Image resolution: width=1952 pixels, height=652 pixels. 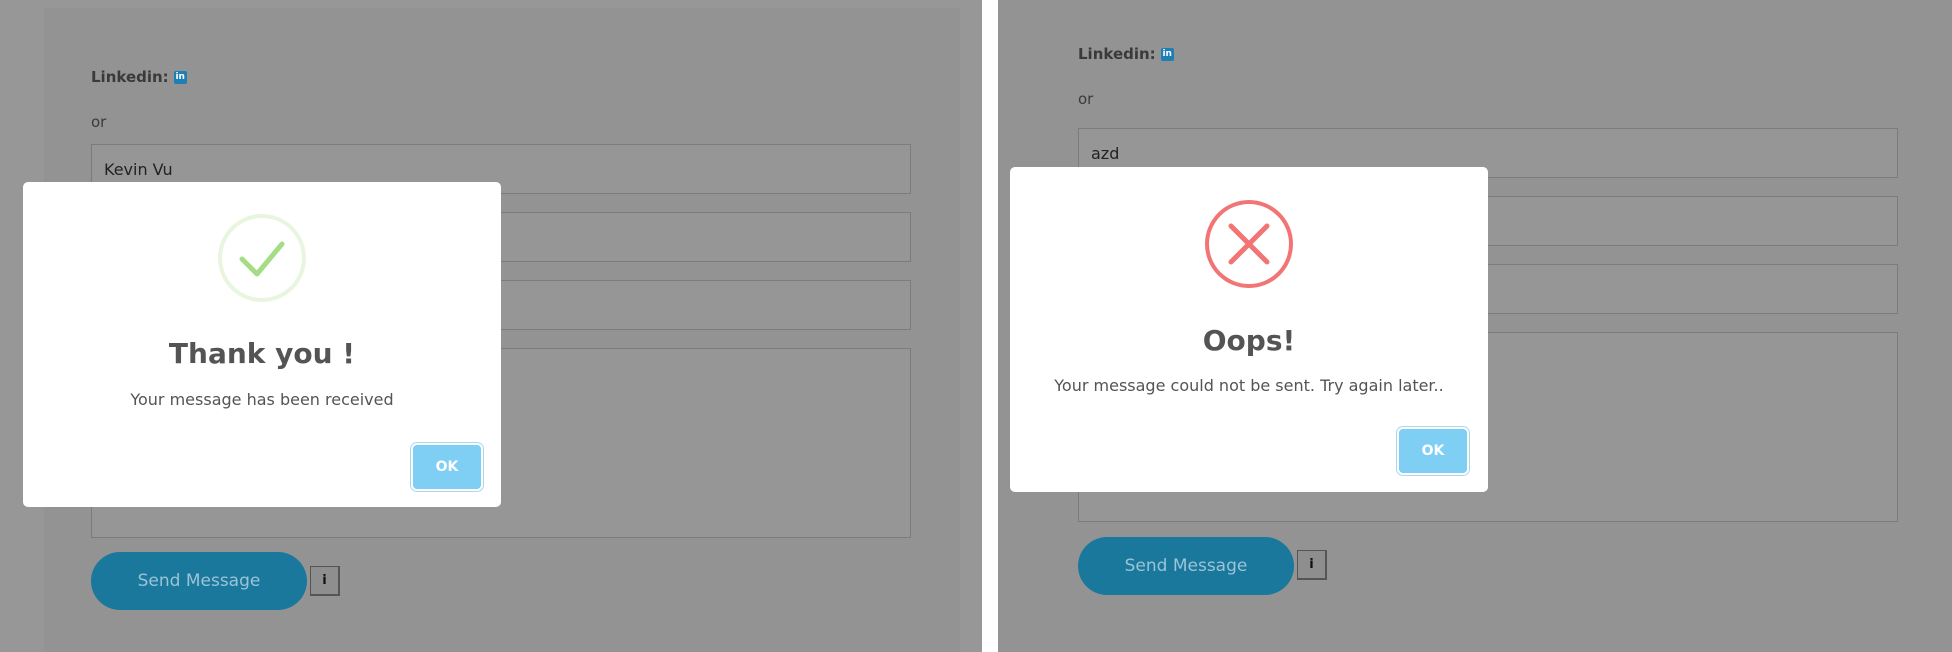 I want to click on check-icon, so click(x=262, y=258).